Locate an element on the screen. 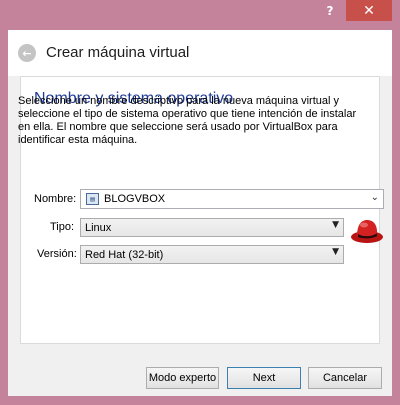 This screenshot has height=405, width=400. dialog-title: Crear máquina virtual is located at coordinates (118, 52).